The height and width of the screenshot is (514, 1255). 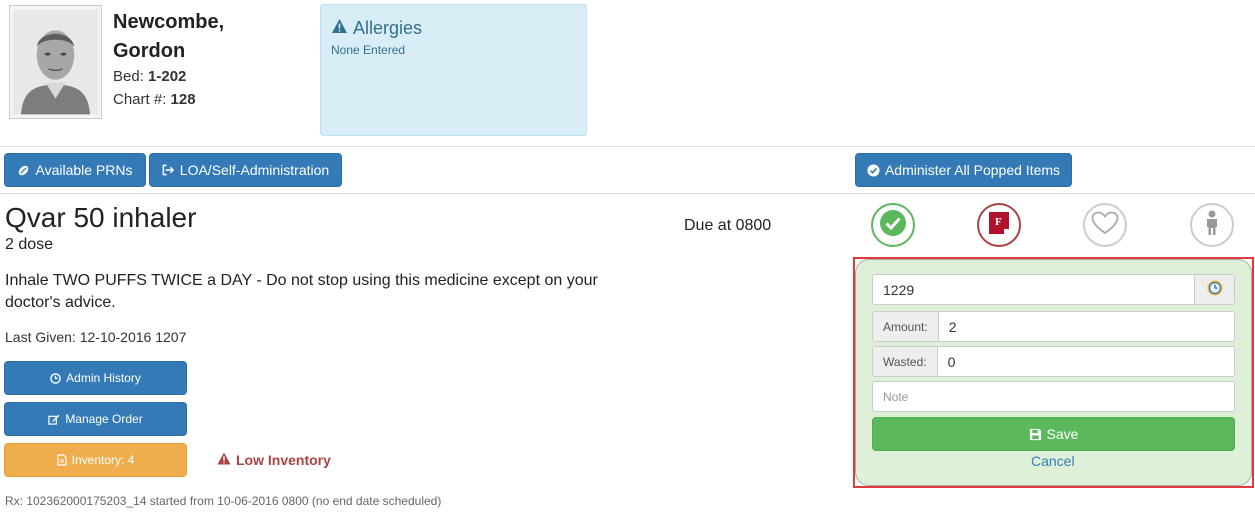 What do you see at coordinates (972, 170) in the screenshot?
I see `administer-all-label: Administer All Popped Items` at bounding box center [972, 170].